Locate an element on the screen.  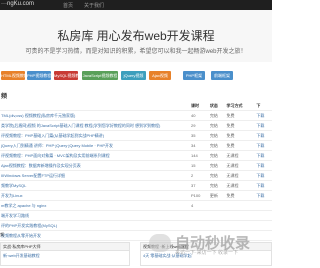
lessons-cell: 2 is located at coordinates (199, 175).